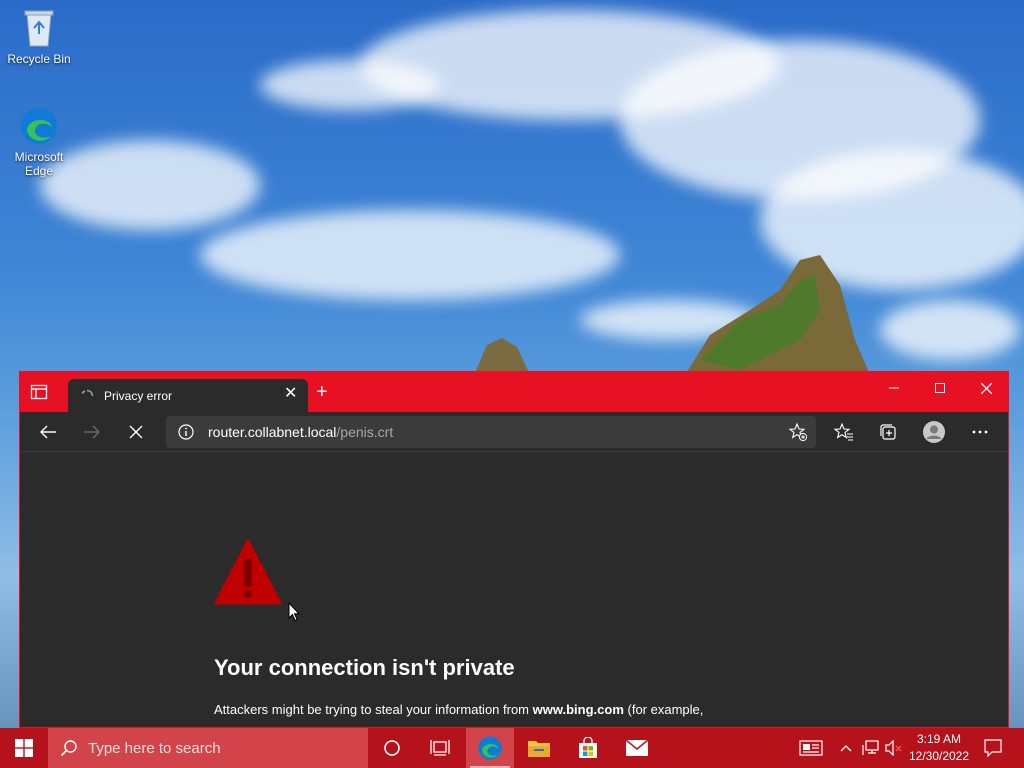  I want to click on error-text-suffix: (for example,, so click(663, 709).